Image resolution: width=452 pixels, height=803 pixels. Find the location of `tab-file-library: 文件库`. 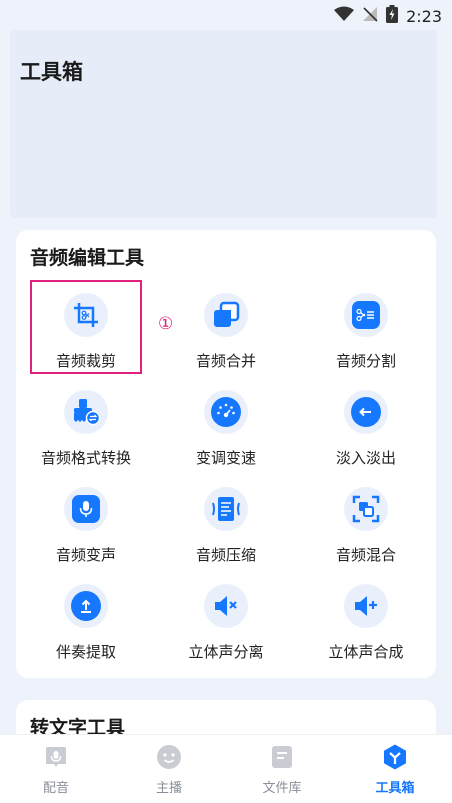

tab-file-library: 文件库 is located at coordinates (282, 769).